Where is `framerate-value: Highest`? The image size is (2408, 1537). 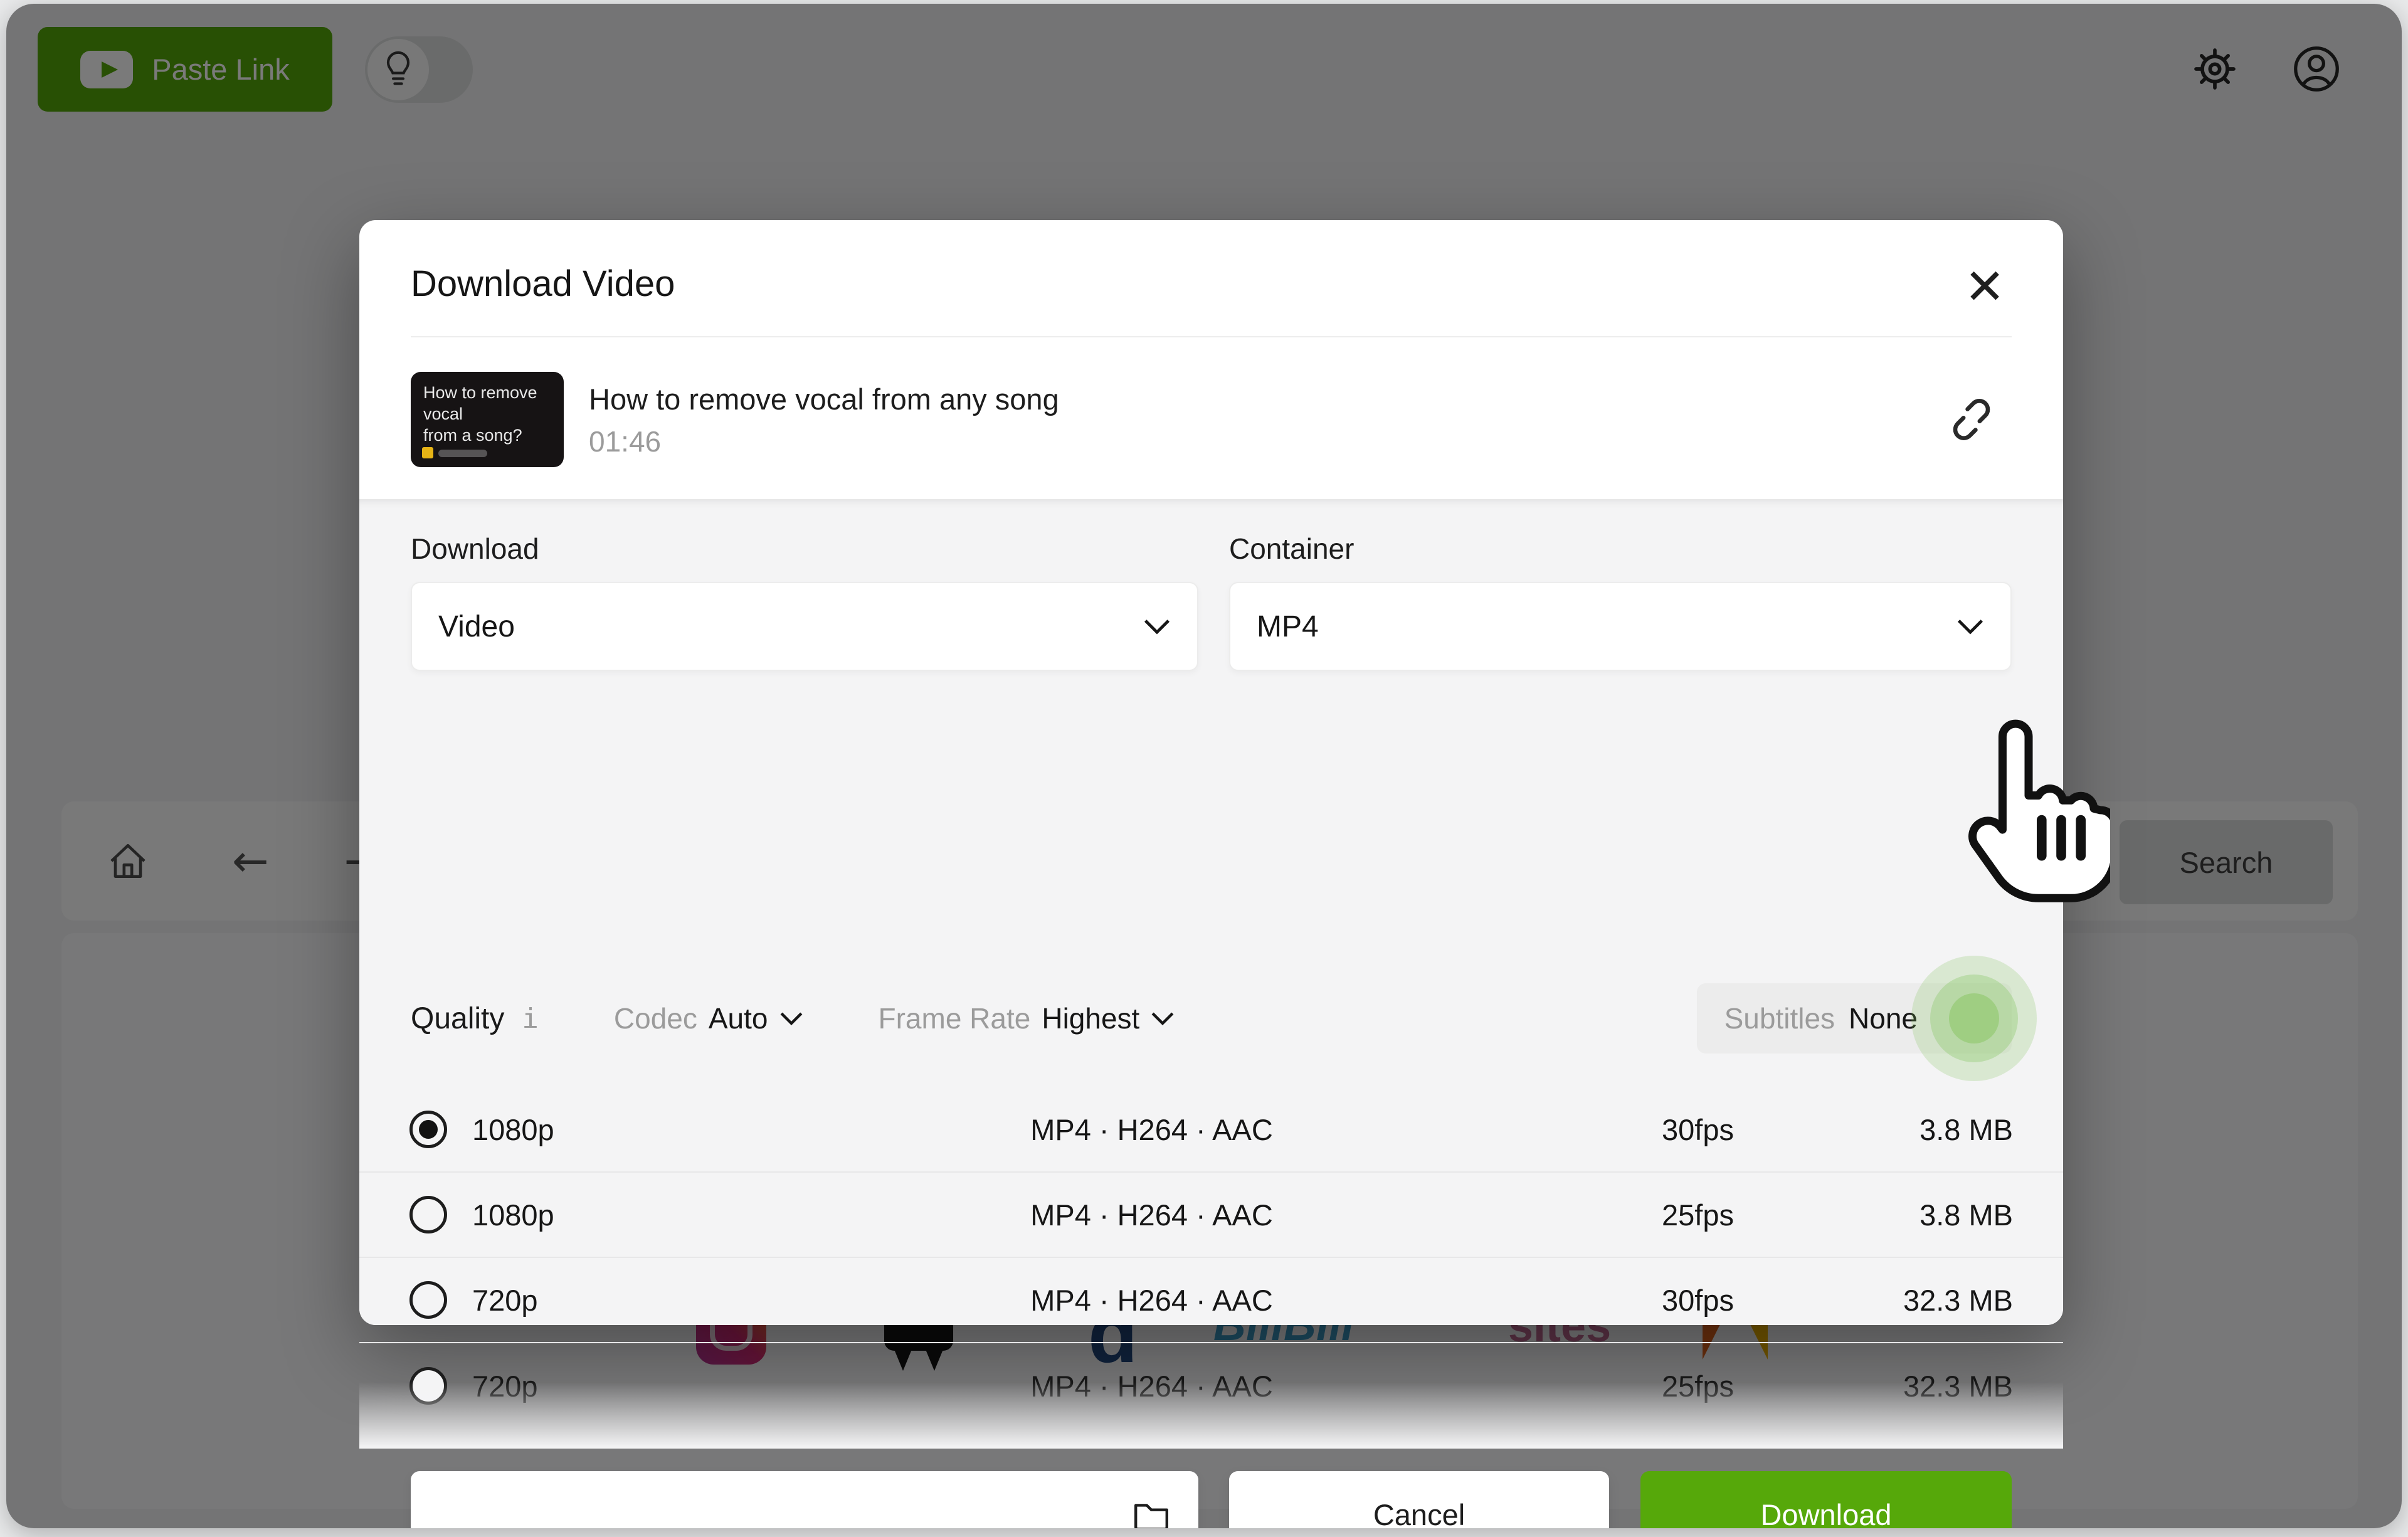
framerate-value: Highest is located at coordinates (1091, 1018).